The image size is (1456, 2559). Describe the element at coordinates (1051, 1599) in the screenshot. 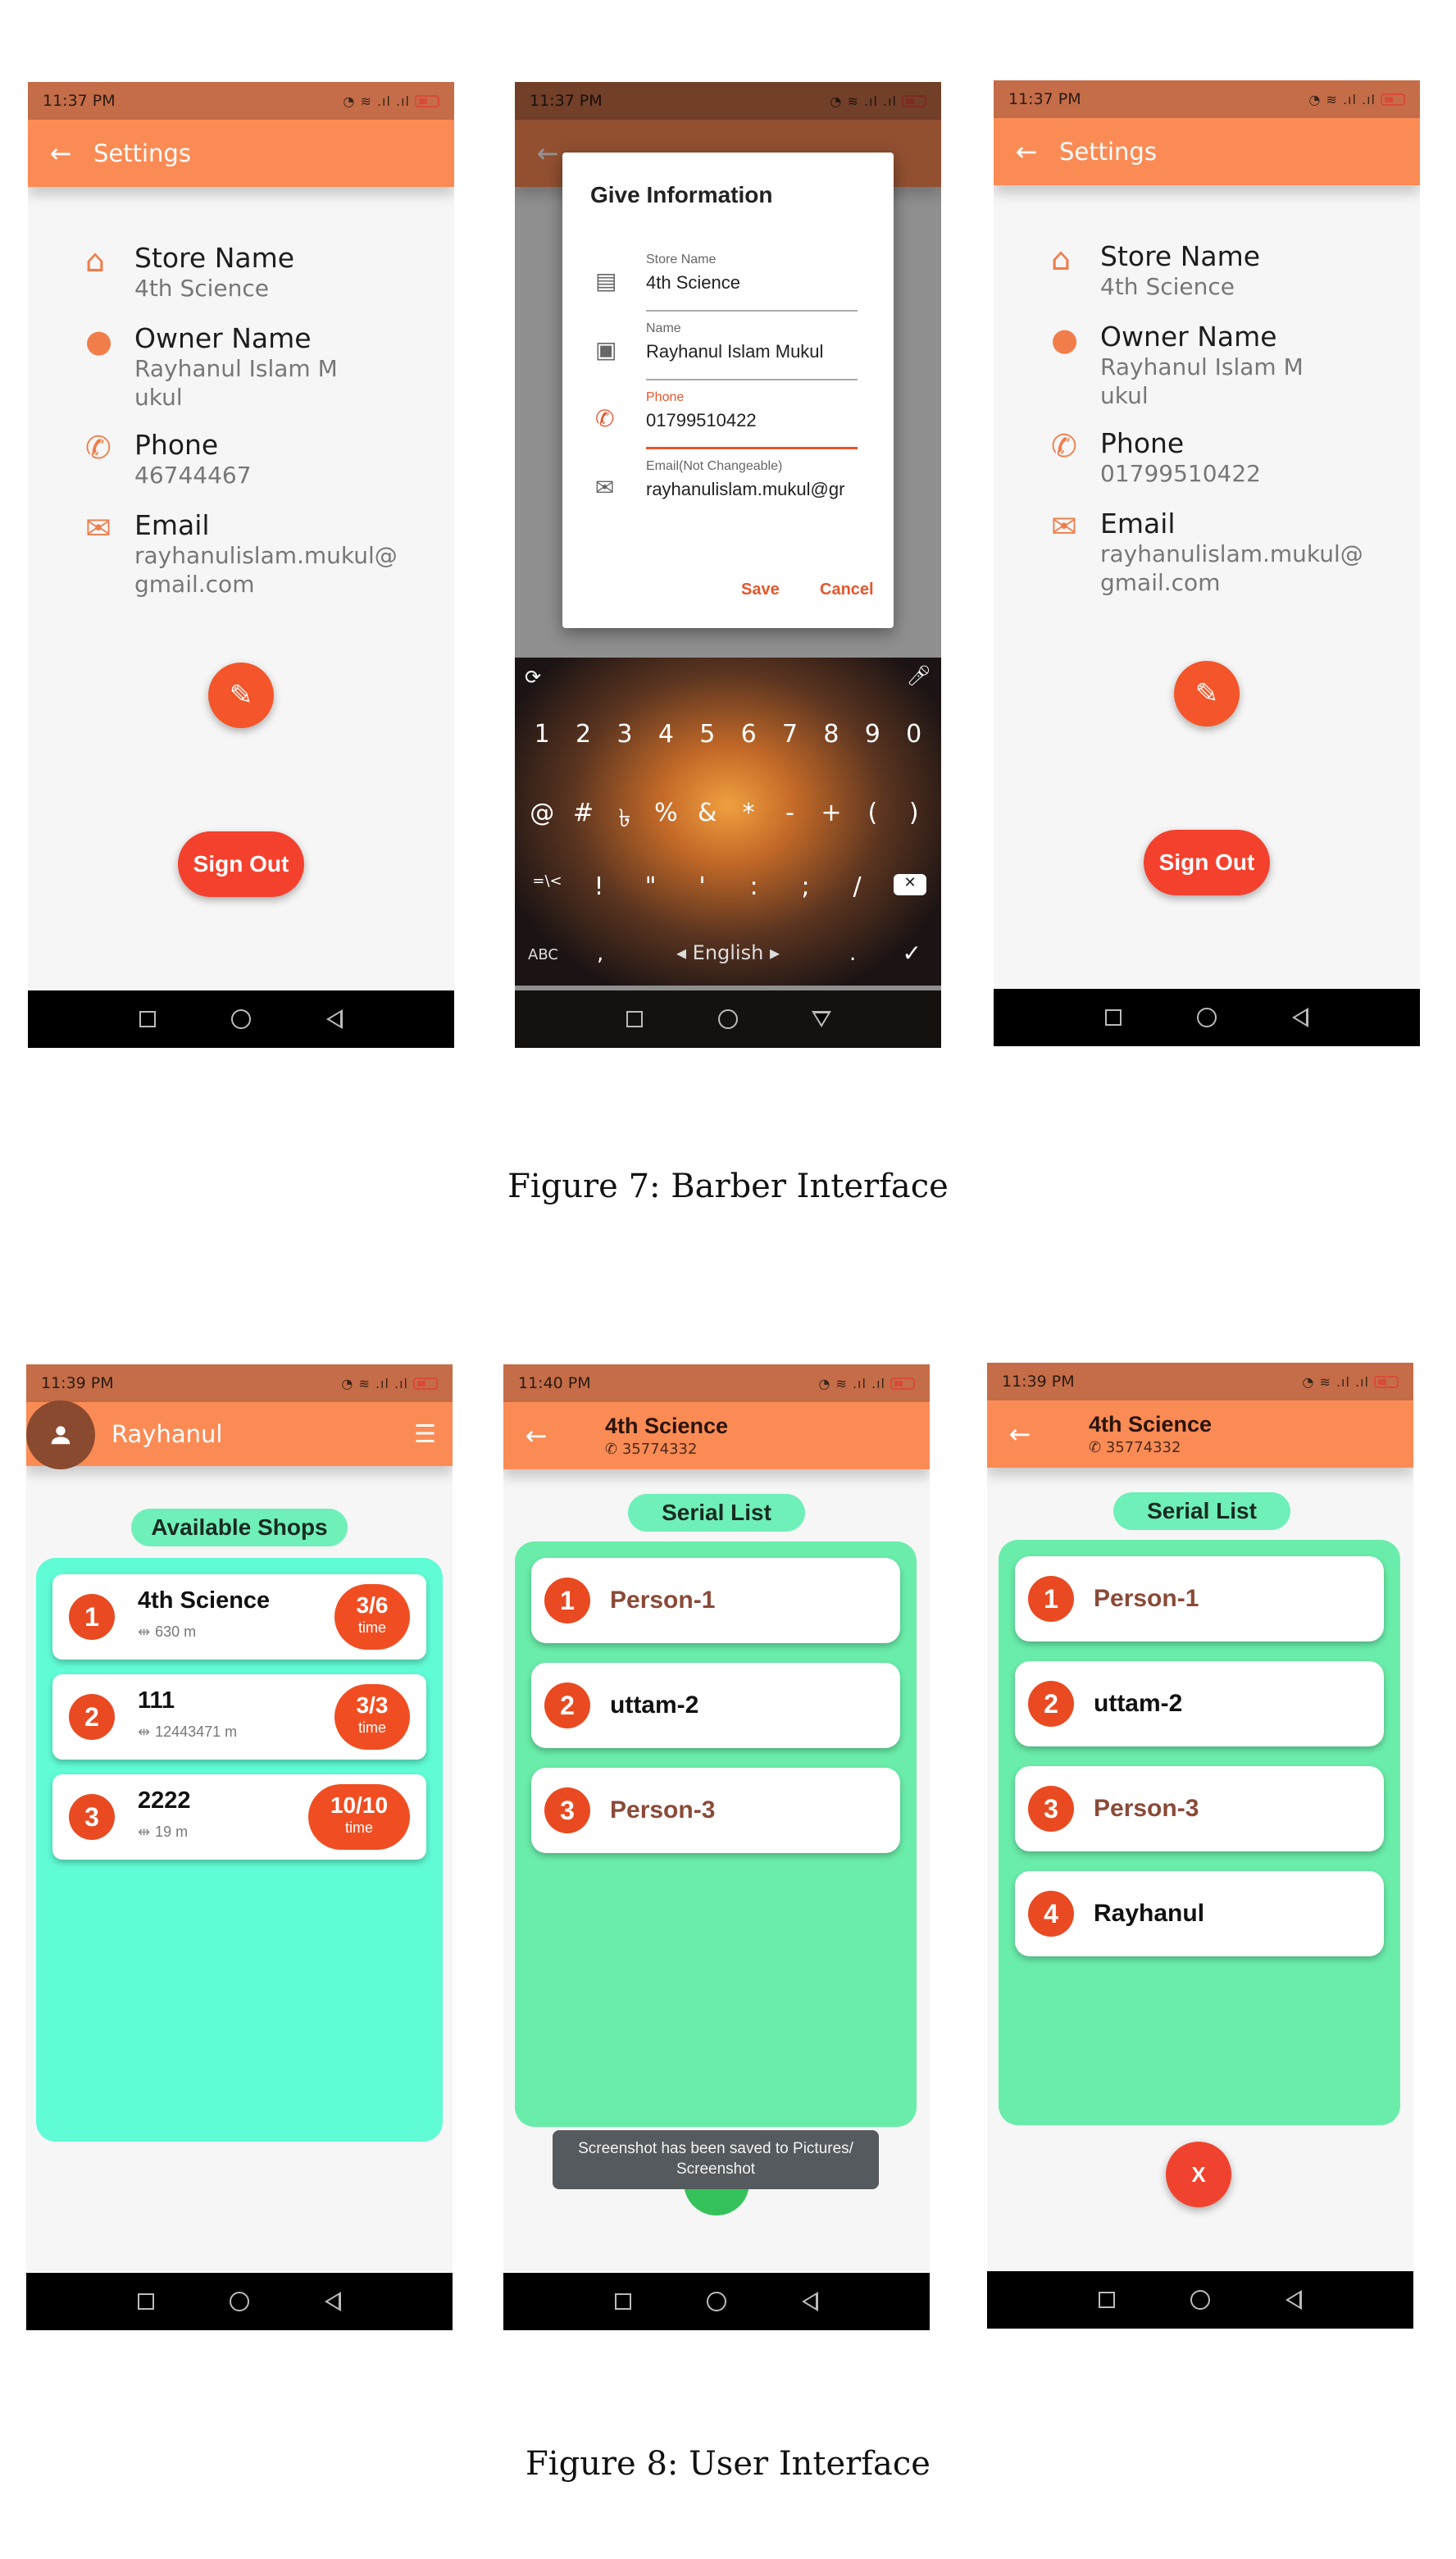

I see `serial-number: 1` at that location.